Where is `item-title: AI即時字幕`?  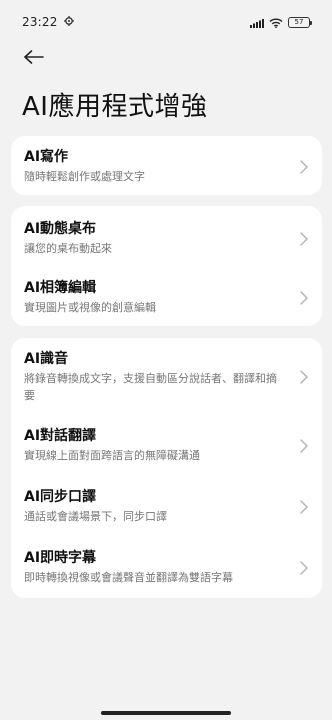
item-title: AI即時字幕 is located at coordinates (60, 558).